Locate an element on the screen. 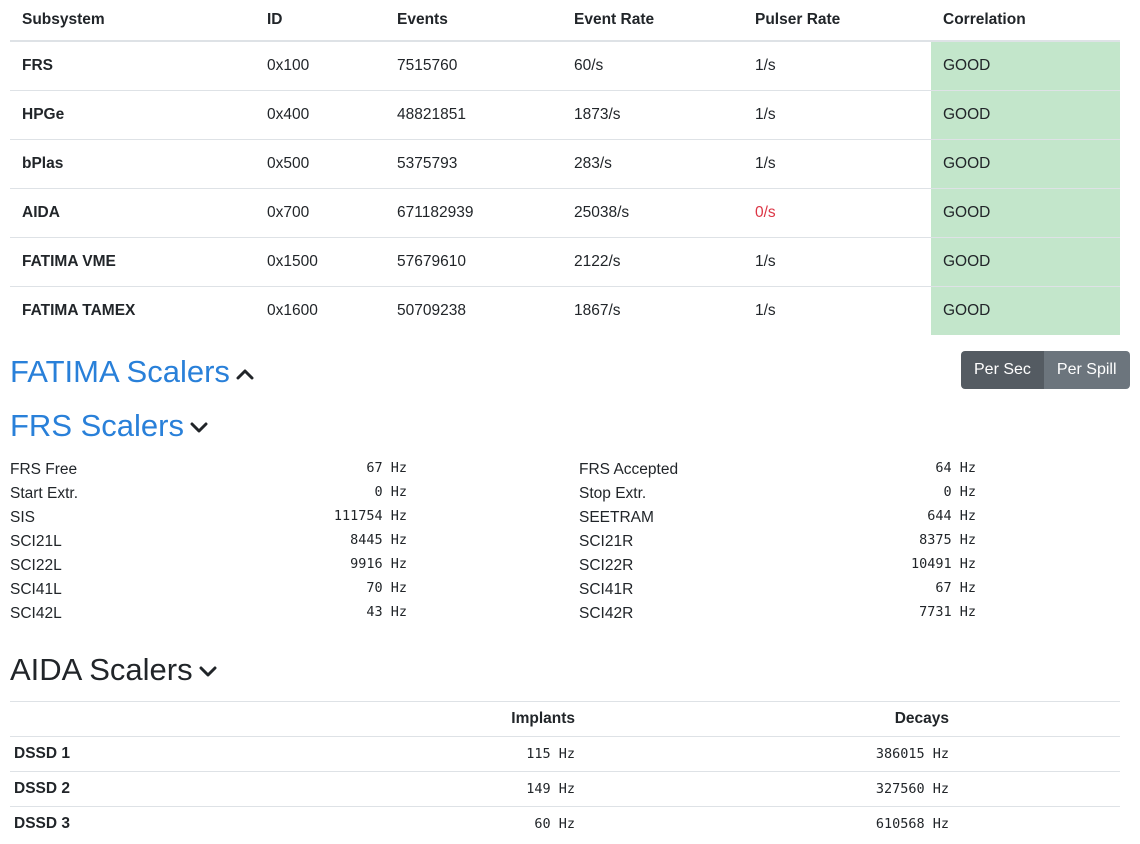 This screenshot has width=1140, height=844. scaler-row: SEETRAM 644 Hz is located at coordinates (777, 519).